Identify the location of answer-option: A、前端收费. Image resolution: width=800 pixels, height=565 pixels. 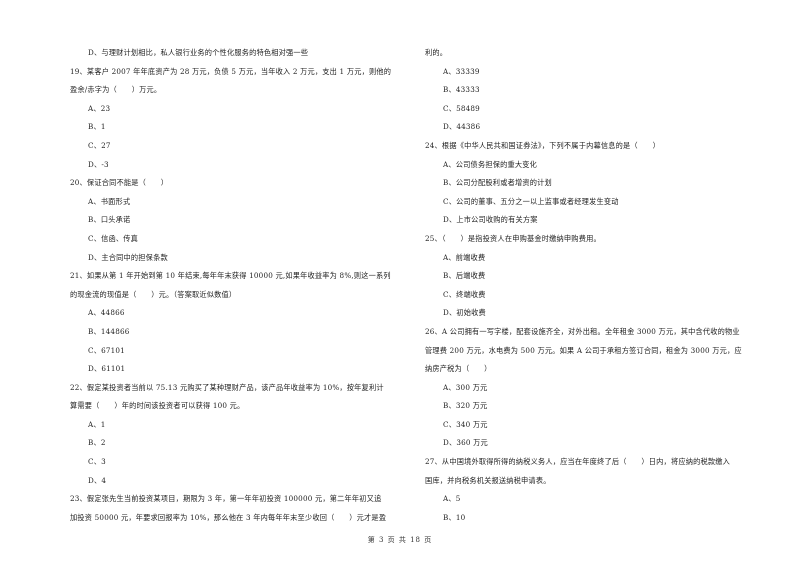
(464, 257).